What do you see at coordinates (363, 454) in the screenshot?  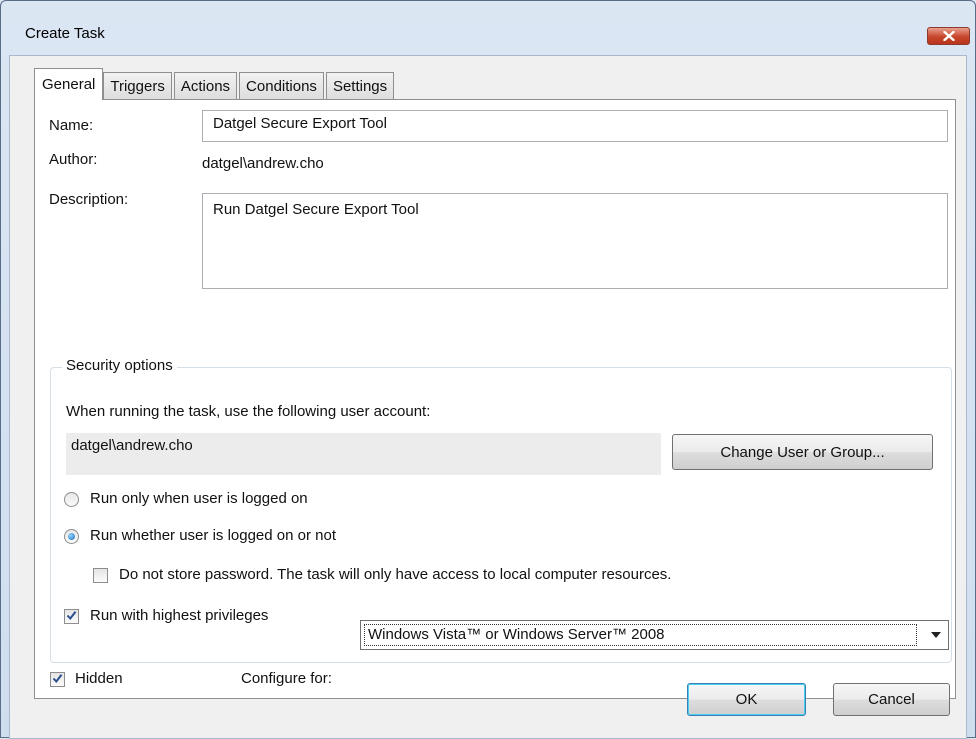 I see `account-display: datgel\andrew.cho` at bounding box center [363, 454].